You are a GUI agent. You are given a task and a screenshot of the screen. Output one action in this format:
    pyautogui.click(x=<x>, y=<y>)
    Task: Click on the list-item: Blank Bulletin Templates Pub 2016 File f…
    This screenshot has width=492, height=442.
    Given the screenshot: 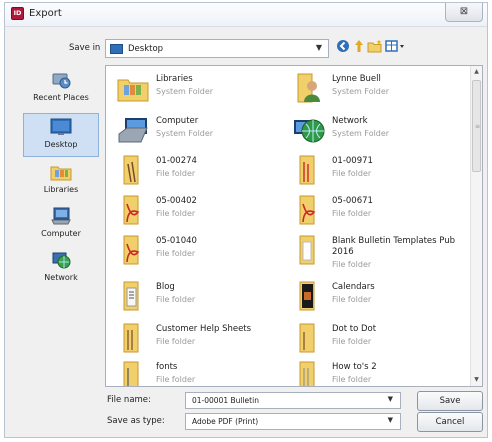 What is the action you would take?
    pyautogui.click(x=374, y=254)
    